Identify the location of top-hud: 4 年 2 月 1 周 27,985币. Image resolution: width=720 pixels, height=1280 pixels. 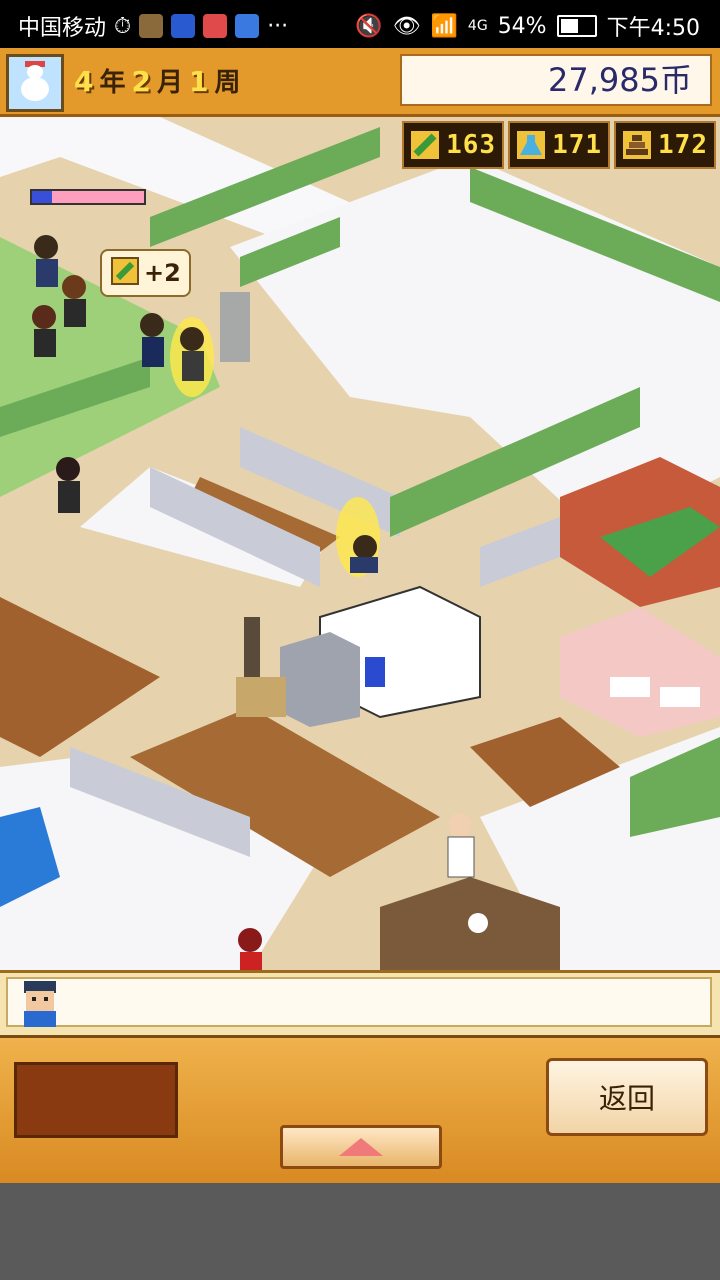
(360, 82).